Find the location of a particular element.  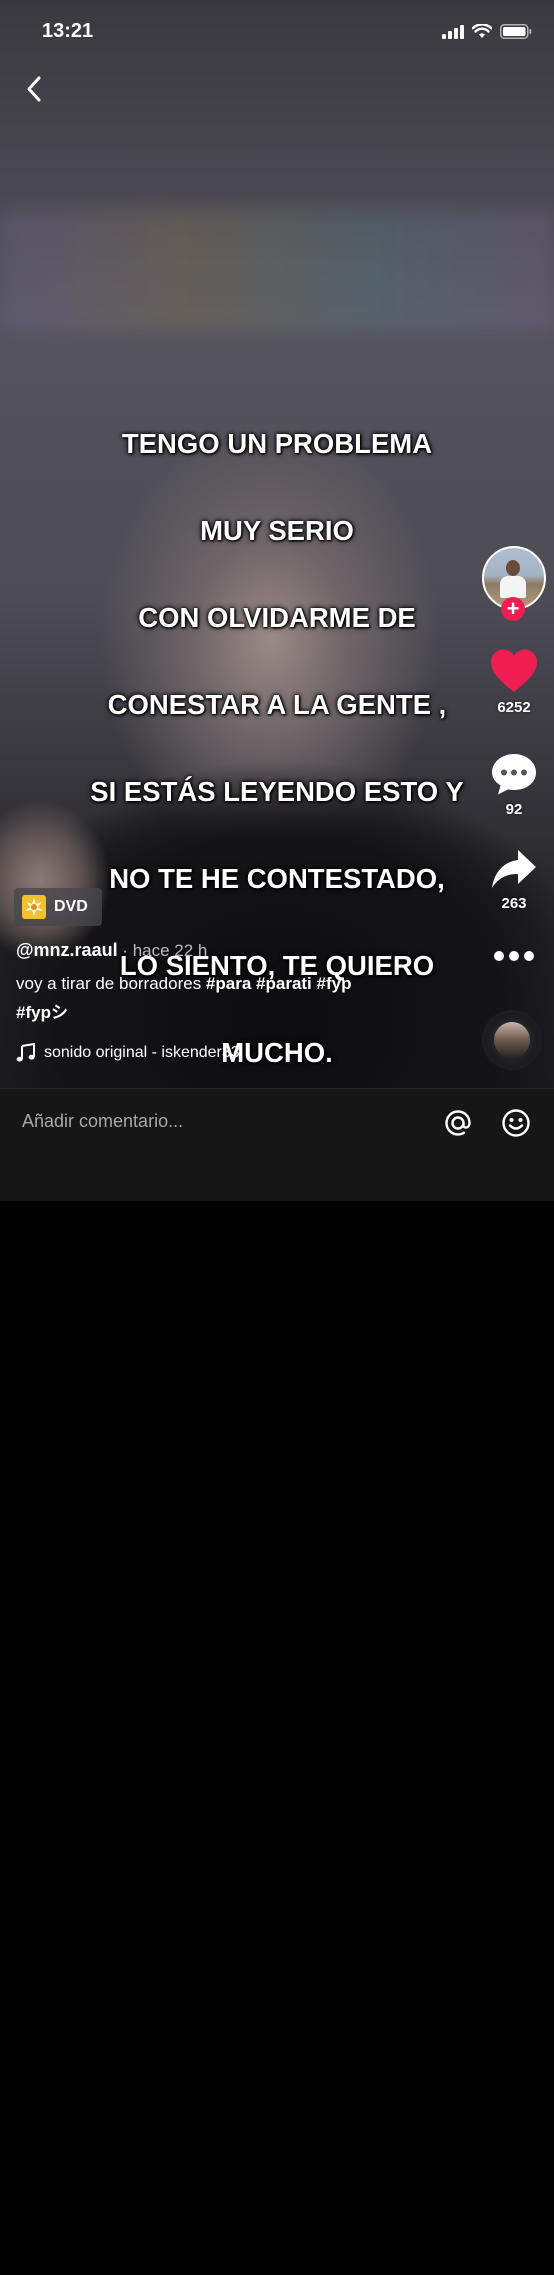

sound-link: sonido original - iskender33 is located at coordinates (128, 1053).